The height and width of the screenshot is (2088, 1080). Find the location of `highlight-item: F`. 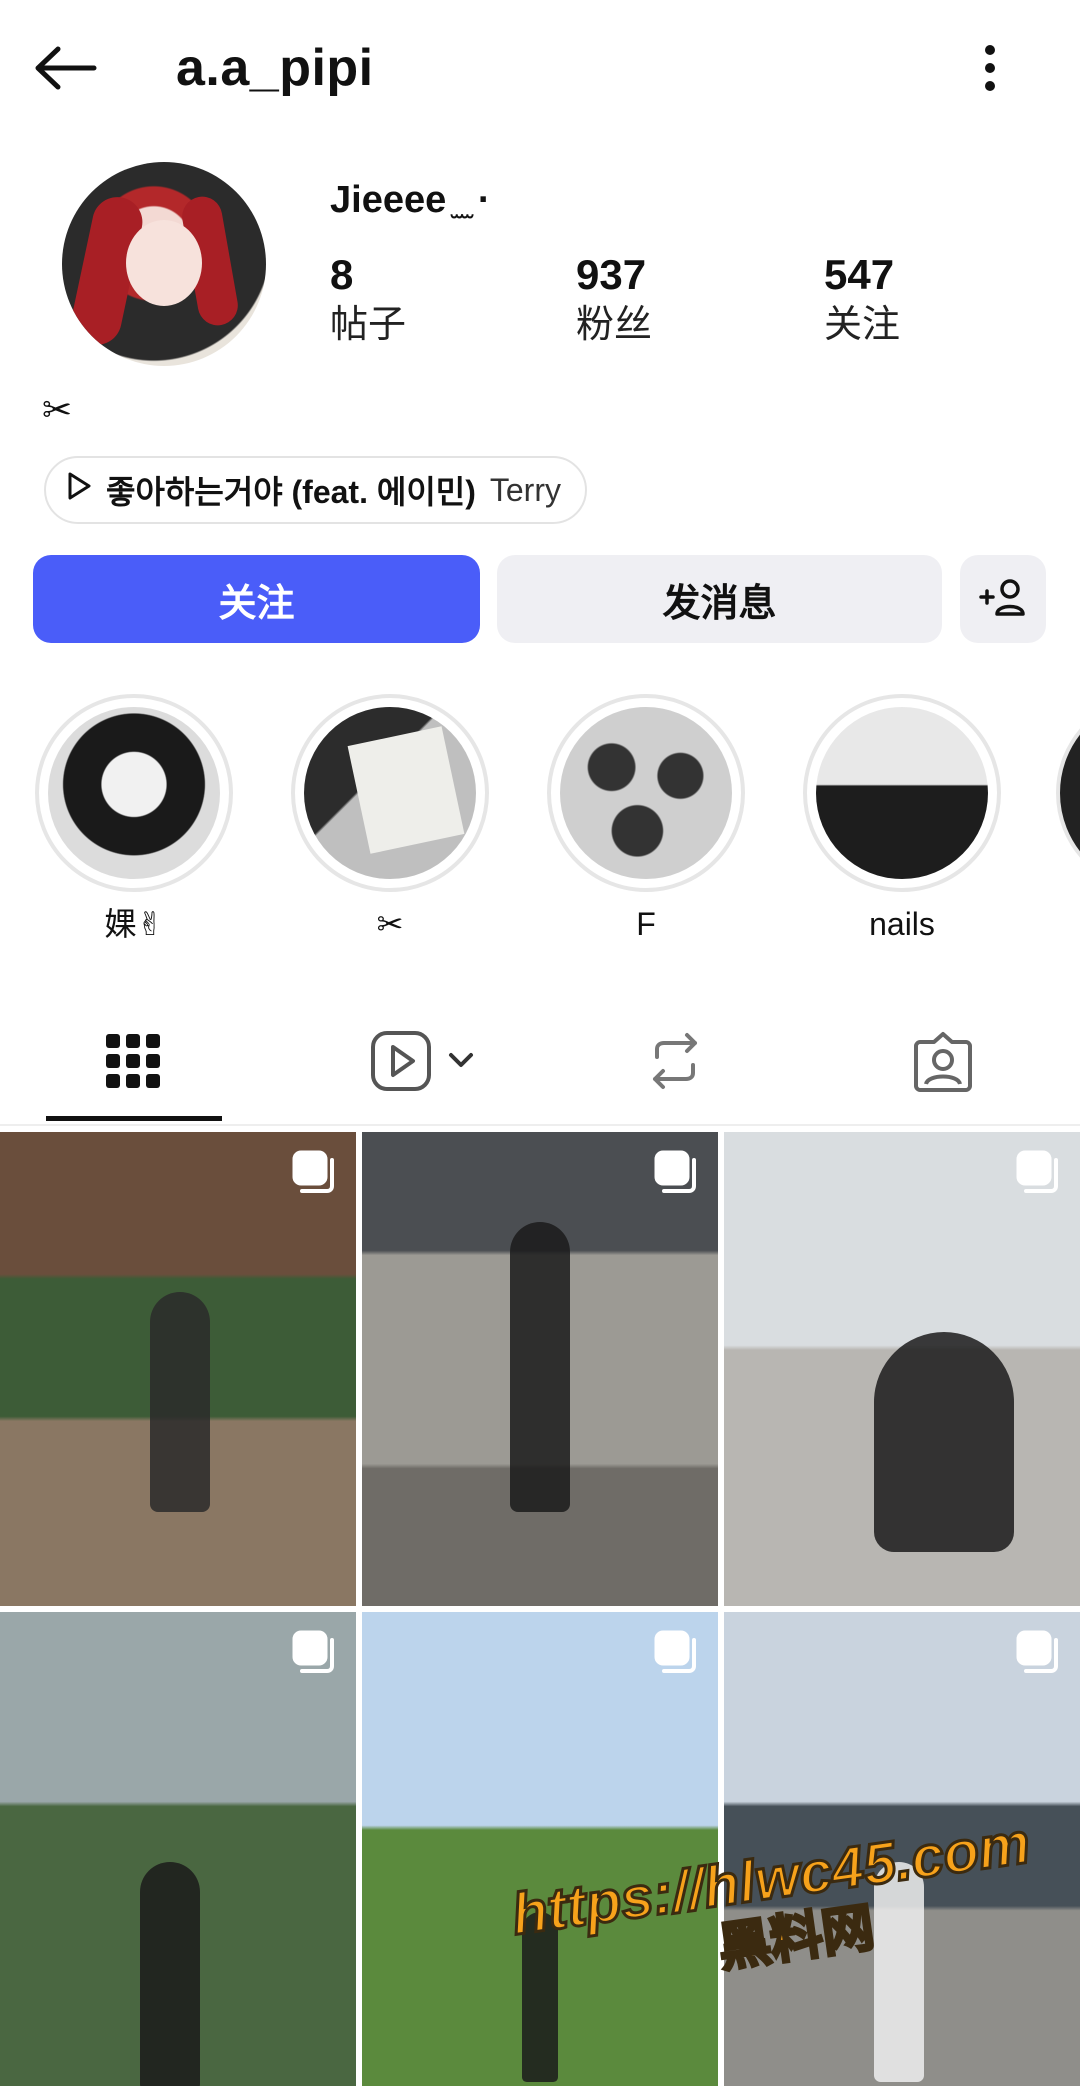

highlight-item: F is located at coordinates (646, 819).